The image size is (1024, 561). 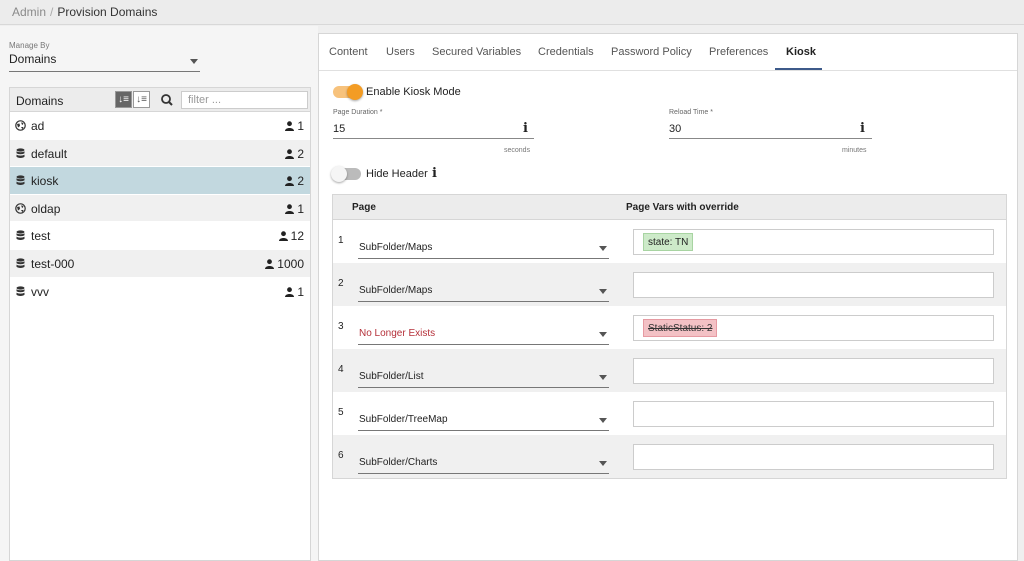 What do you see at coordinates (433, 129) in the screenshot?
I see `page-duration-field: 15` at bounding box center [433, 129].